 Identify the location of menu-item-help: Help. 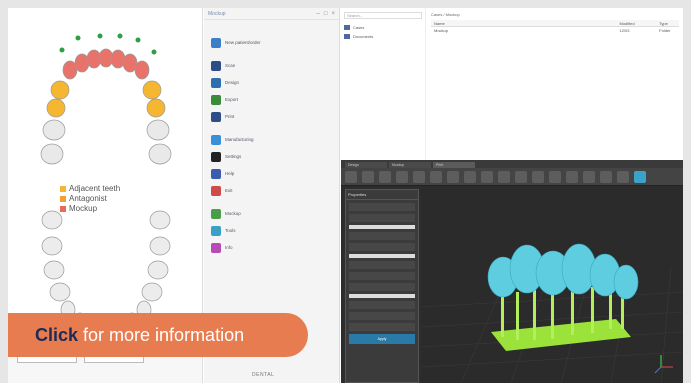
(271, 173).